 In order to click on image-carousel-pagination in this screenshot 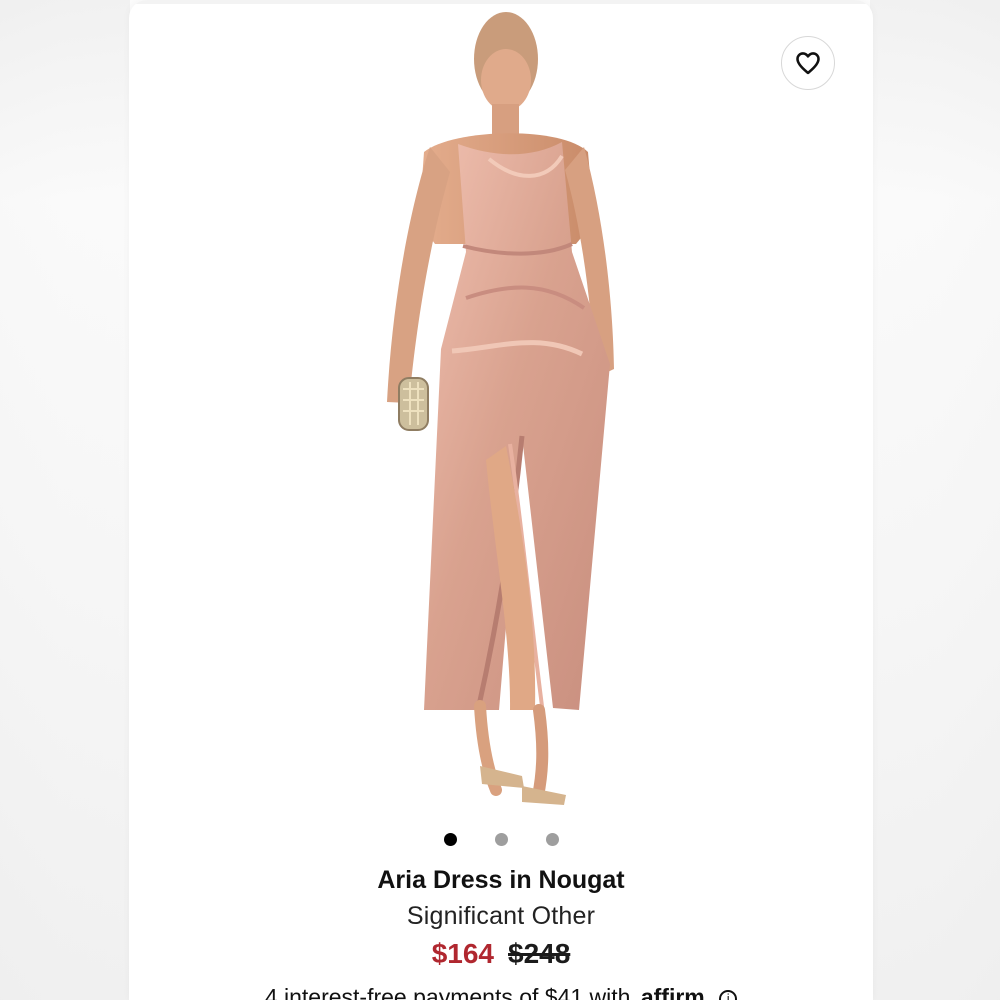, I will do `click(501, 839)`.